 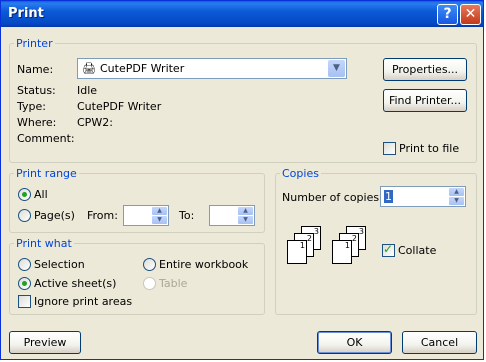 What do you see at coordinates (75, 283) in the screenshot?
I see `active-sheets-label: Active sheet(s)` at bounding box center [75, 283].